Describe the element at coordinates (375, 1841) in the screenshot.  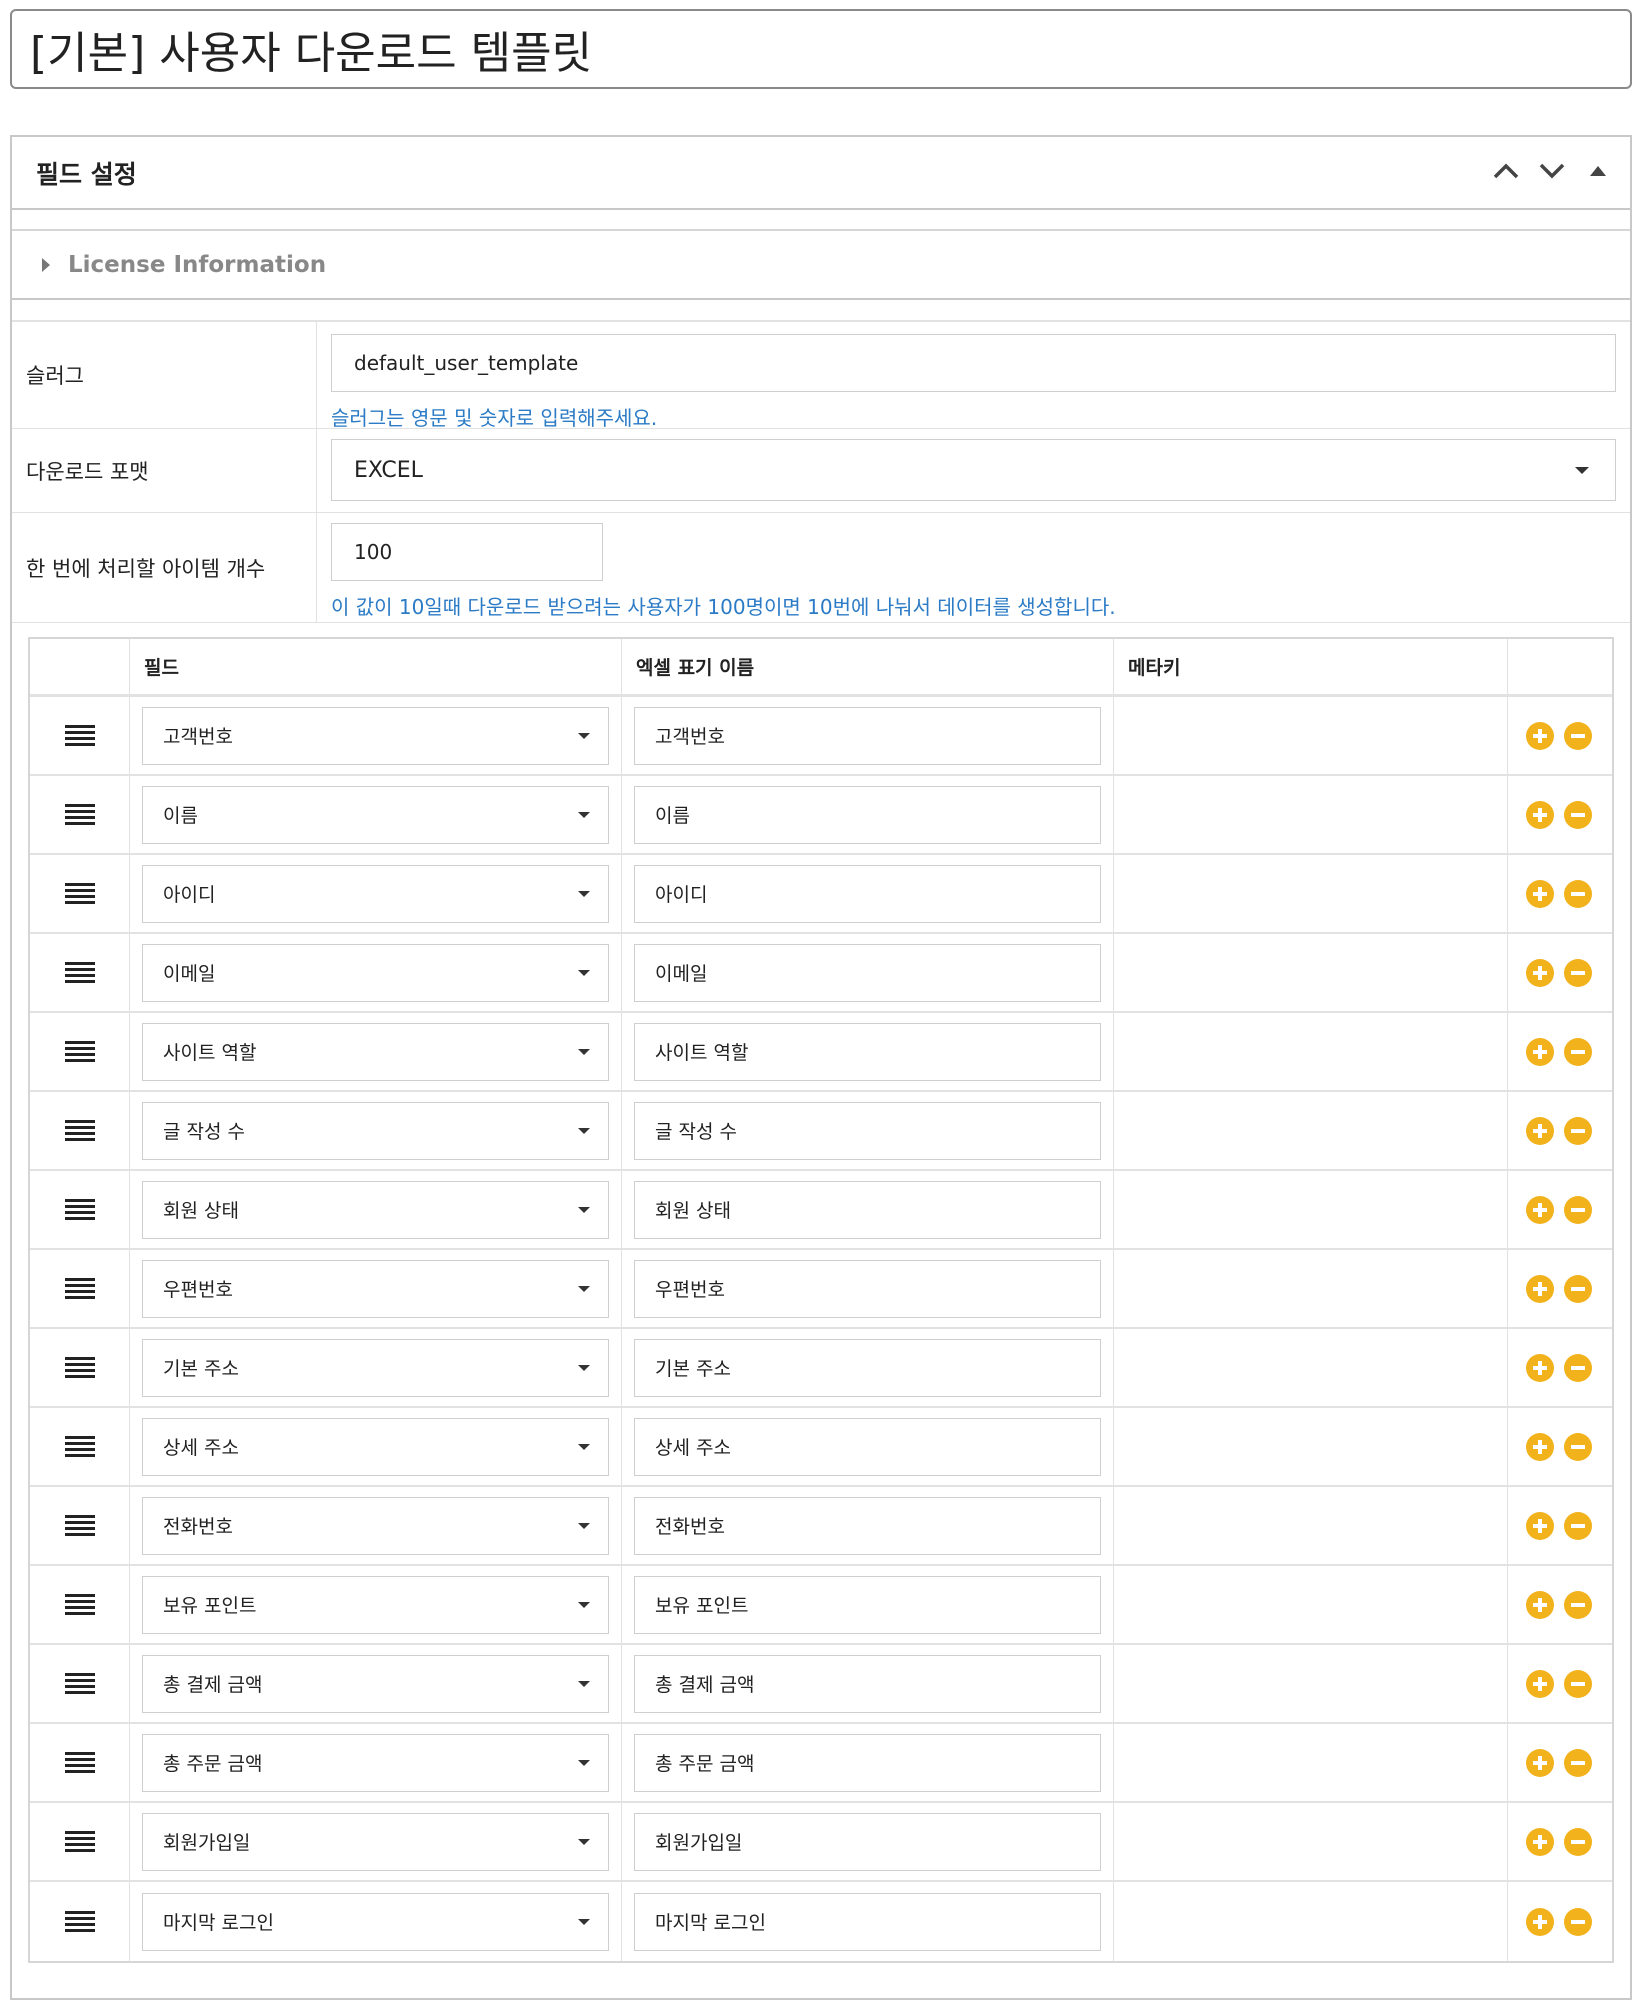
I see `field-select: 회원가입일` at that location.